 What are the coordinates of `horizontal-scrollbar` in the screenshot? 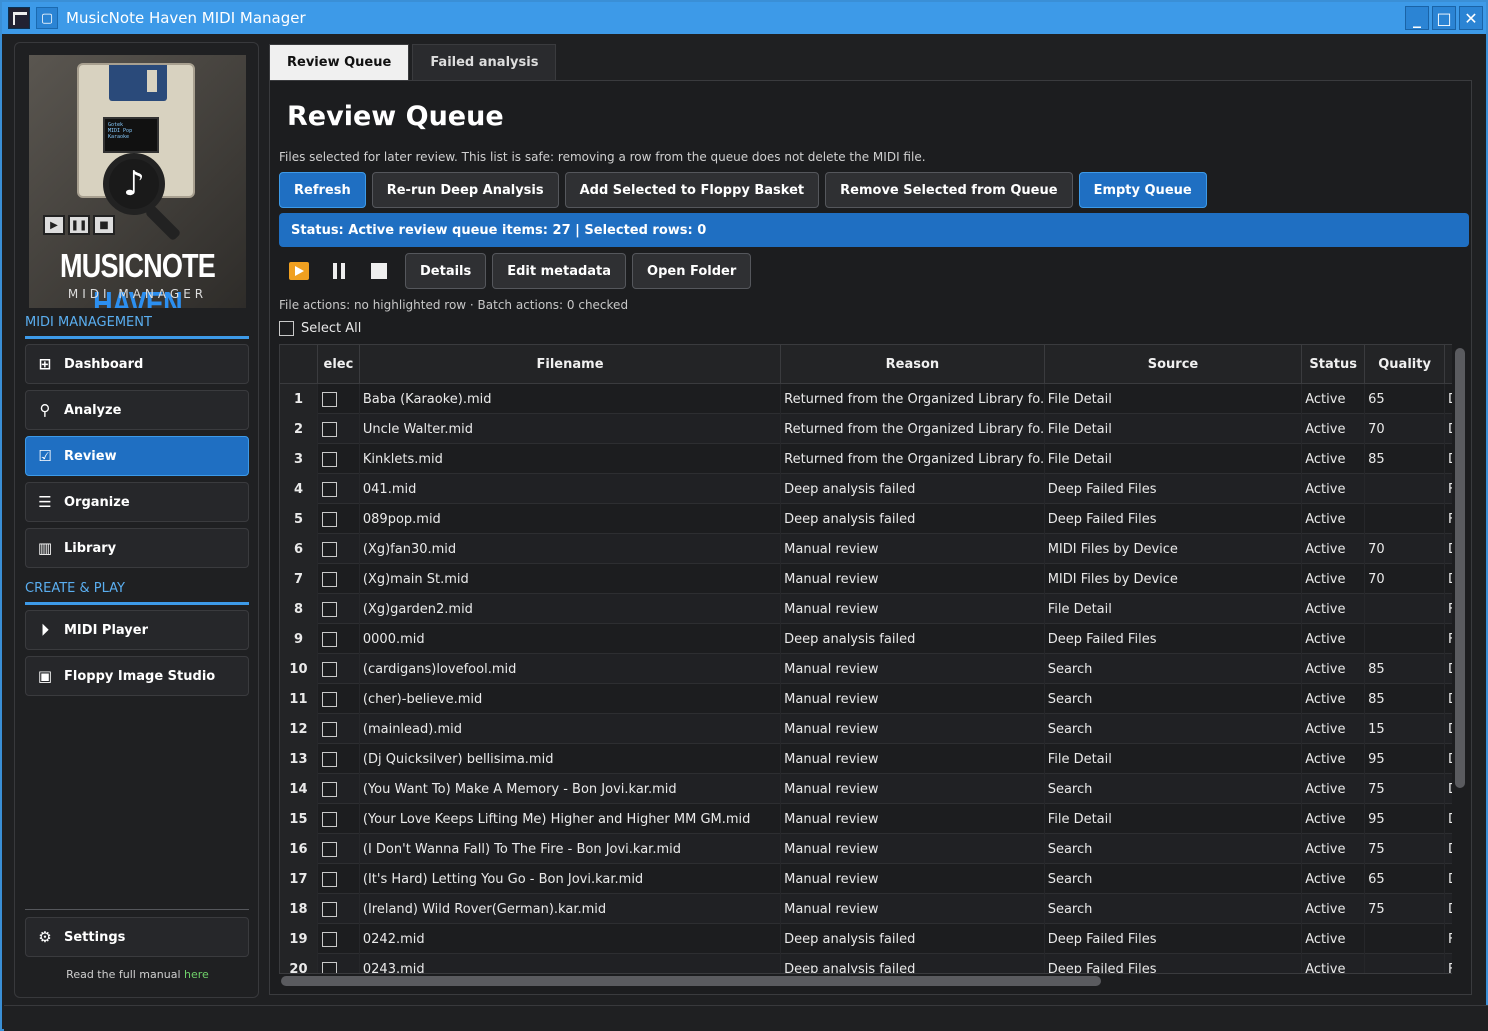 It's located at (864, 981).